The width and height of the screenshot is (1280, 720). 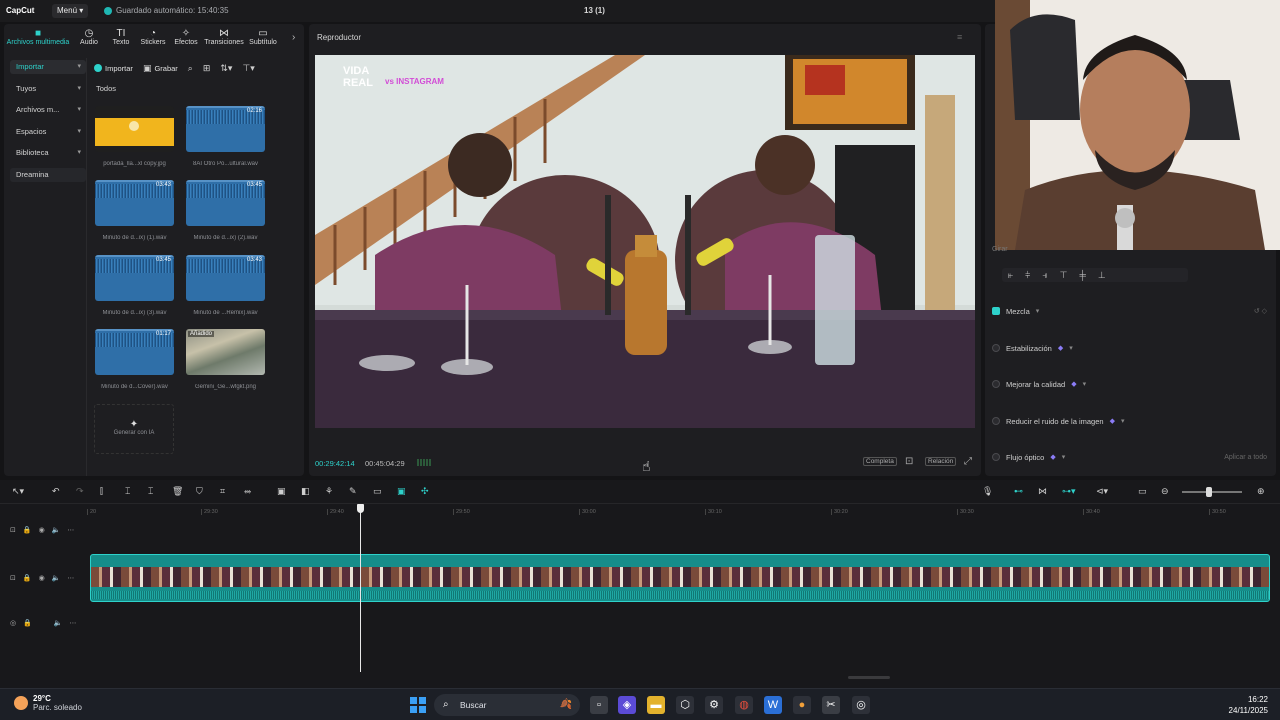 I want to click on ratio-button: Relación, so click(x=941, y=461).